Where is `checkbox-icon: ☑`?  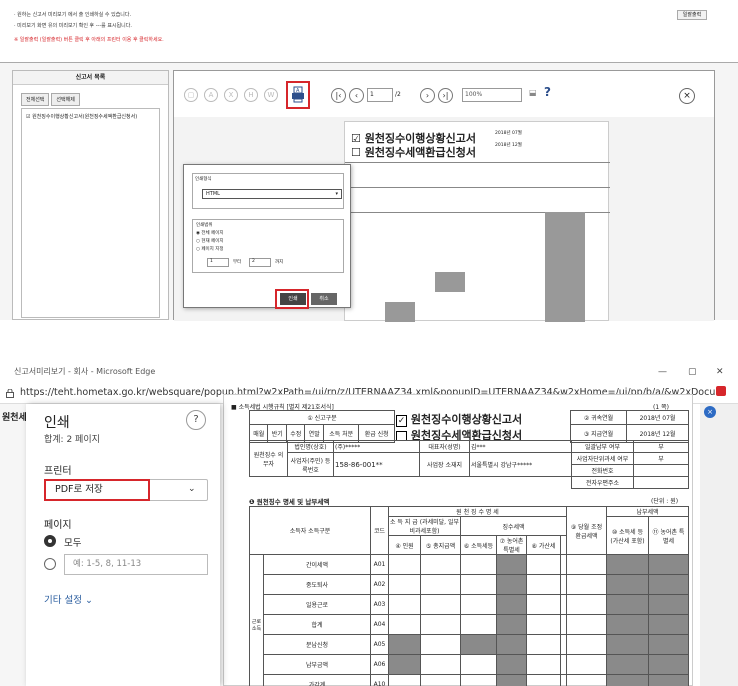
checkbox-icon: ☑ is located at coordinates (28, 117).